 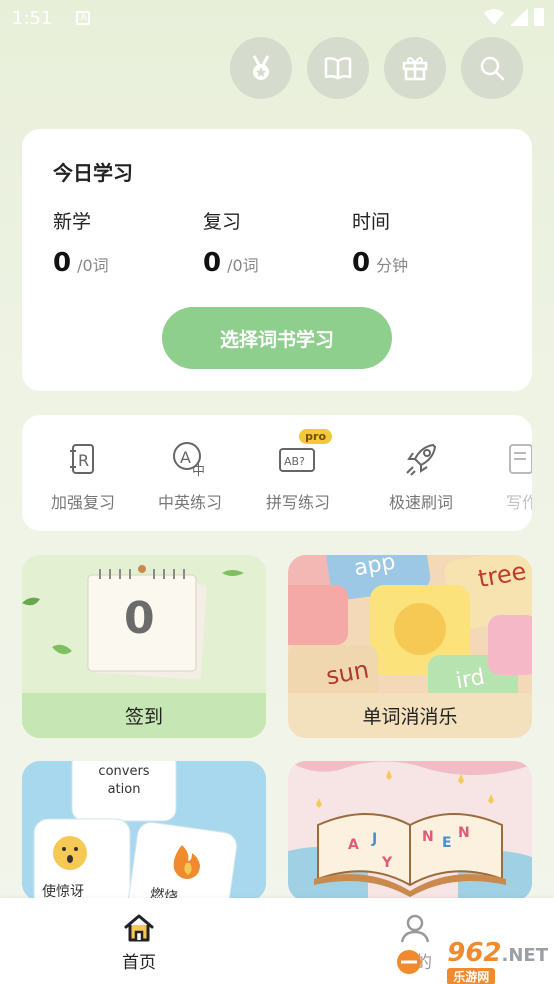 I want to click on practice-tools-card: R 加强复习 A 中 中英练习 AB? pro 拼写练习 极速刷词 写作, so click(x=277, y=473).